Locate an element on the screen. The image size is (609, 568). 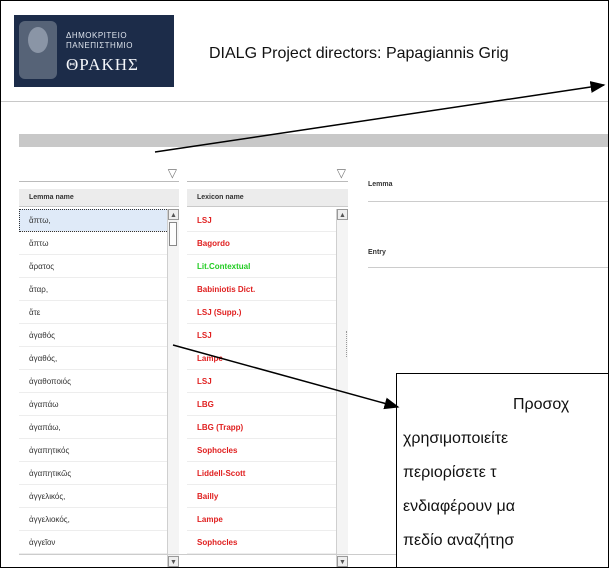
seal-icon is located at coordinates (38, 50).